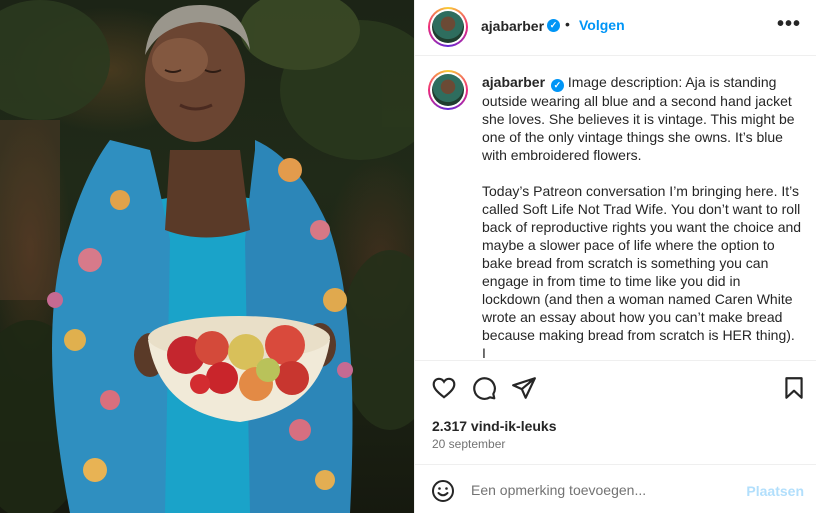 Image resolution: width=816 pixels, height=513 pixels. Describe the element at coordinates (494, 426) in the screenshot. I see `likes-count: 2.317 vind-ik-leuks` at that location.